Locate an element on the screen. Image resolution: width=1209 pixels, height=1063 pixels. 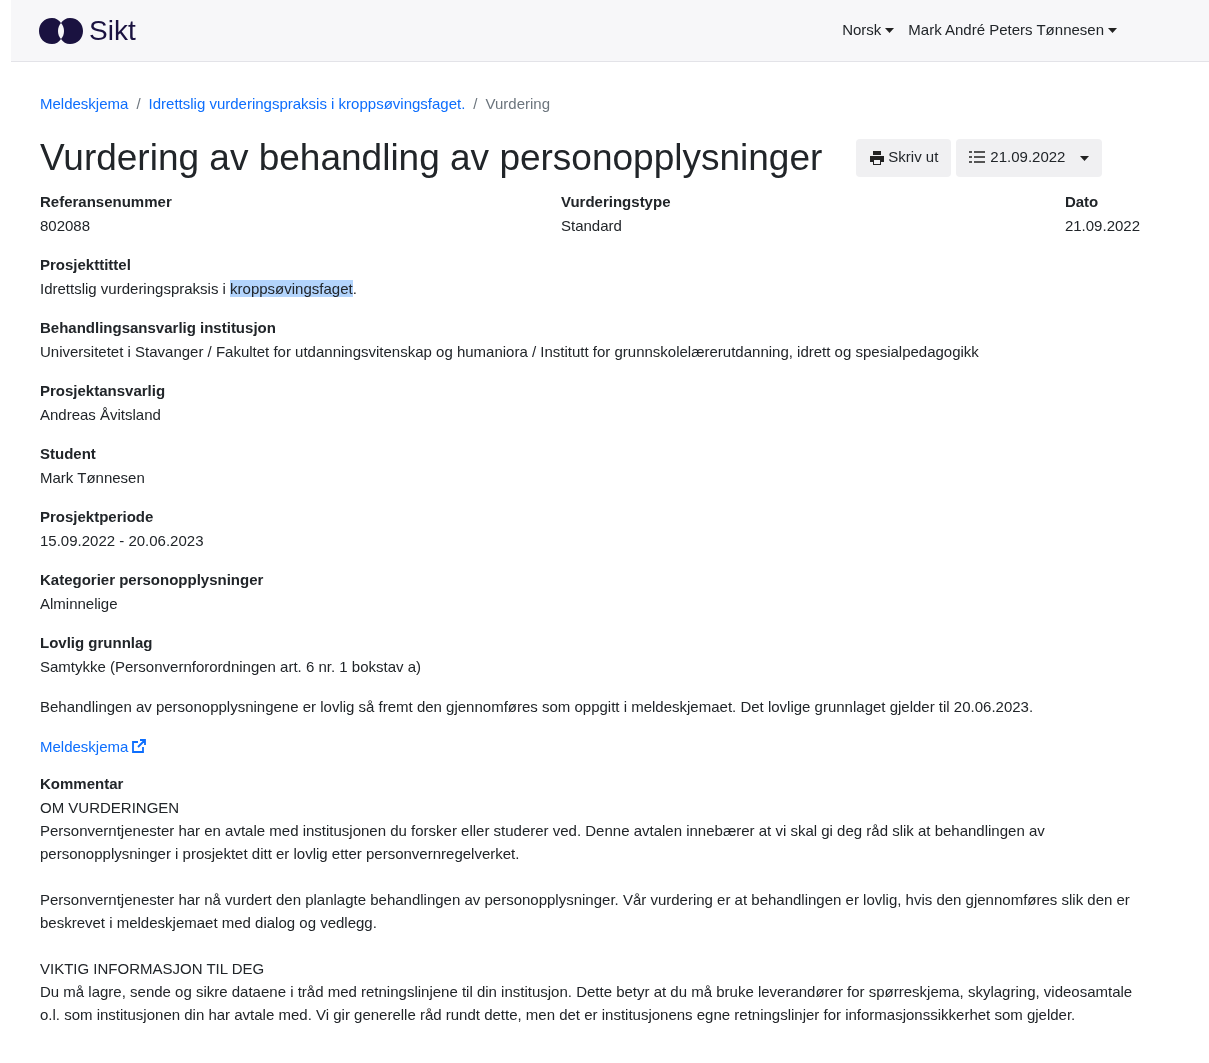
field-value: 21.09.2022 is located at coordinates (1102, 225).